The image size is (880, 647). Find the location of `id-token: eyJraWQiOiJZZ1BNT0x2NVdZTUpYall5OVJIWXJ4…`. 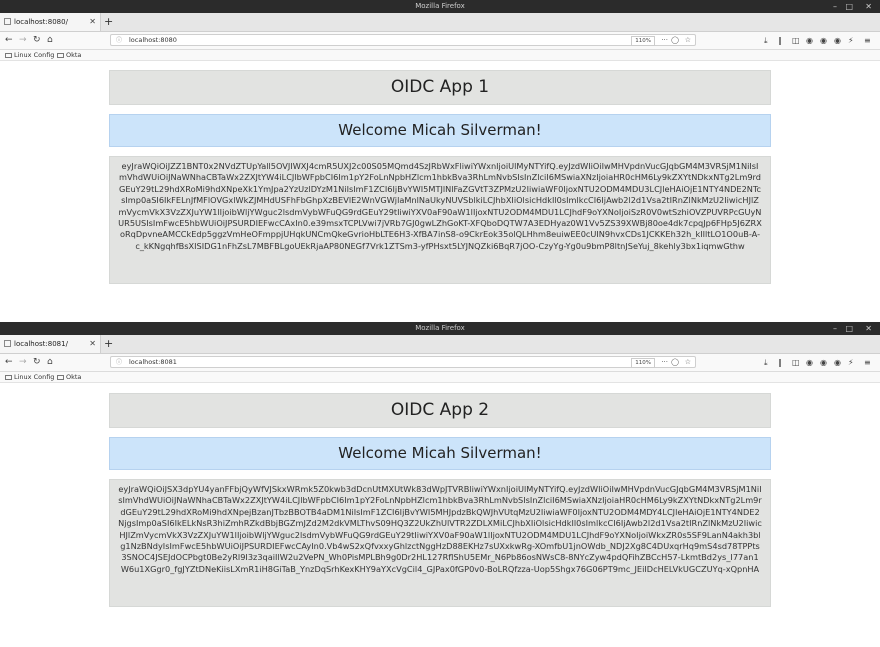

id-token: eyJraWQiOiJZZ1BNT0x2NVdZTUpYall5OVJIWXJ4… is located at coordinates (440, 220).